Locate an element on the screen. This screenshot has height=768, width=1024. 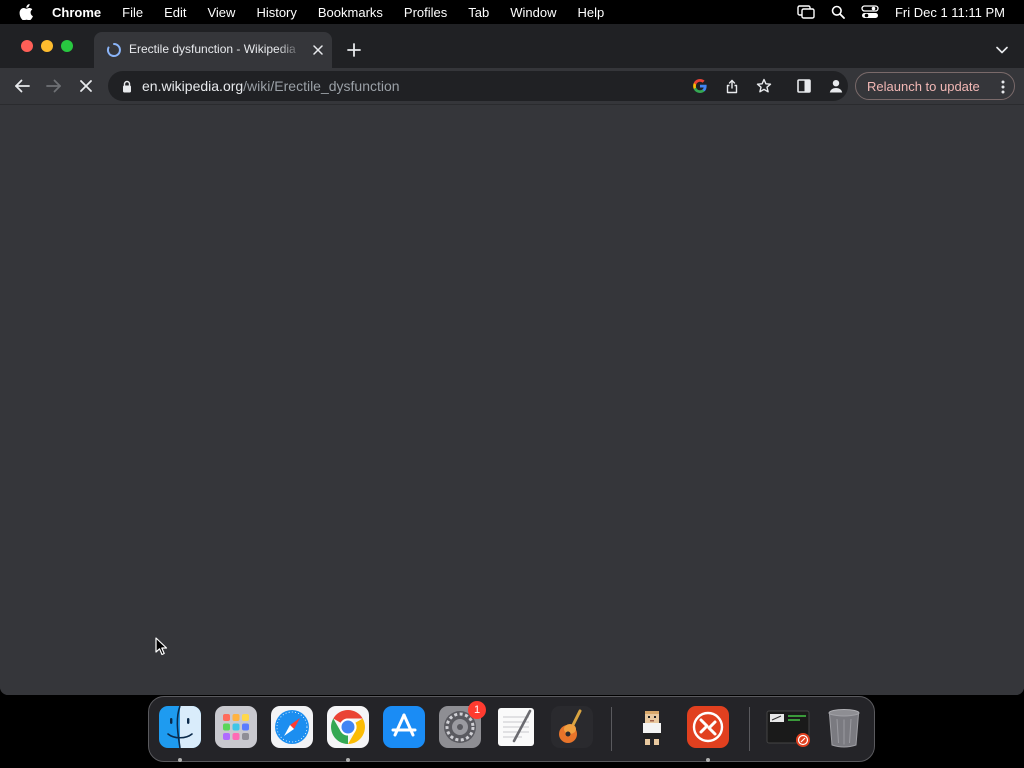
pixel-character-icon is located at coordinates (652, 728).